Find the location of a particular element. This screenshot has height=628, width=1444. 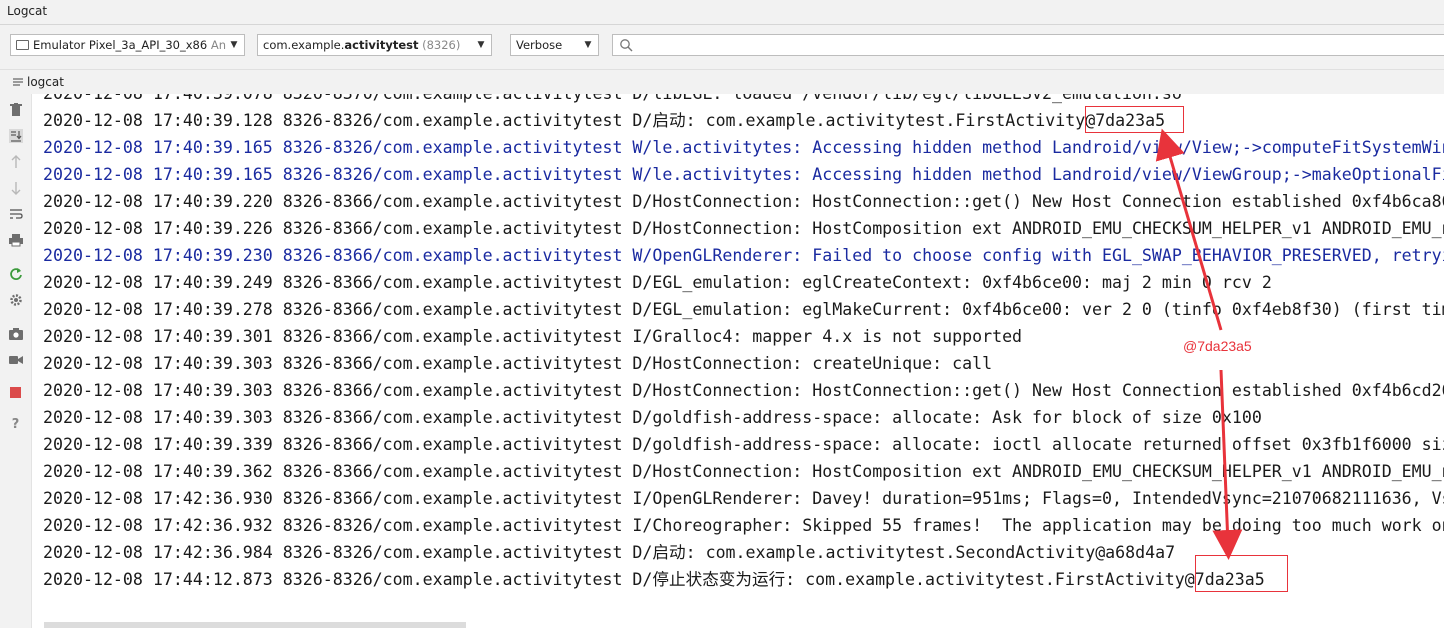

soft-wrap-icon is located at coordinates (15, 213).